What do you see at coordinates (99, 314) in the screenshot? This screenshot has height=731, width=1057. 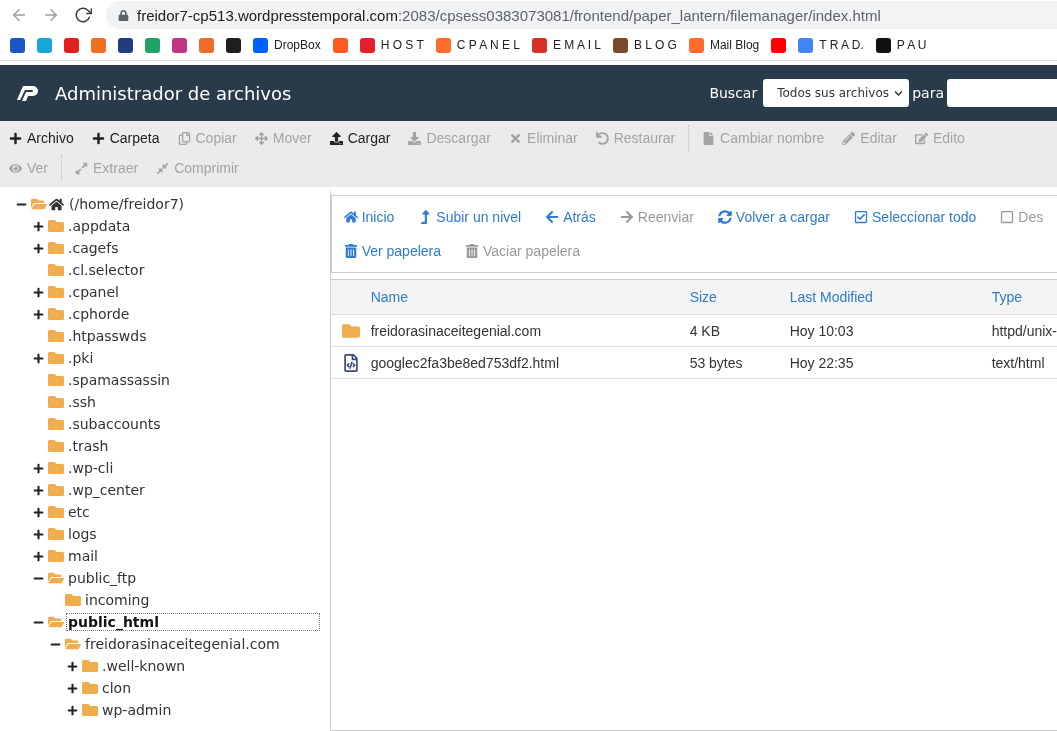 I see `tree-item: .cphorde` at bounding box center [99, 314].